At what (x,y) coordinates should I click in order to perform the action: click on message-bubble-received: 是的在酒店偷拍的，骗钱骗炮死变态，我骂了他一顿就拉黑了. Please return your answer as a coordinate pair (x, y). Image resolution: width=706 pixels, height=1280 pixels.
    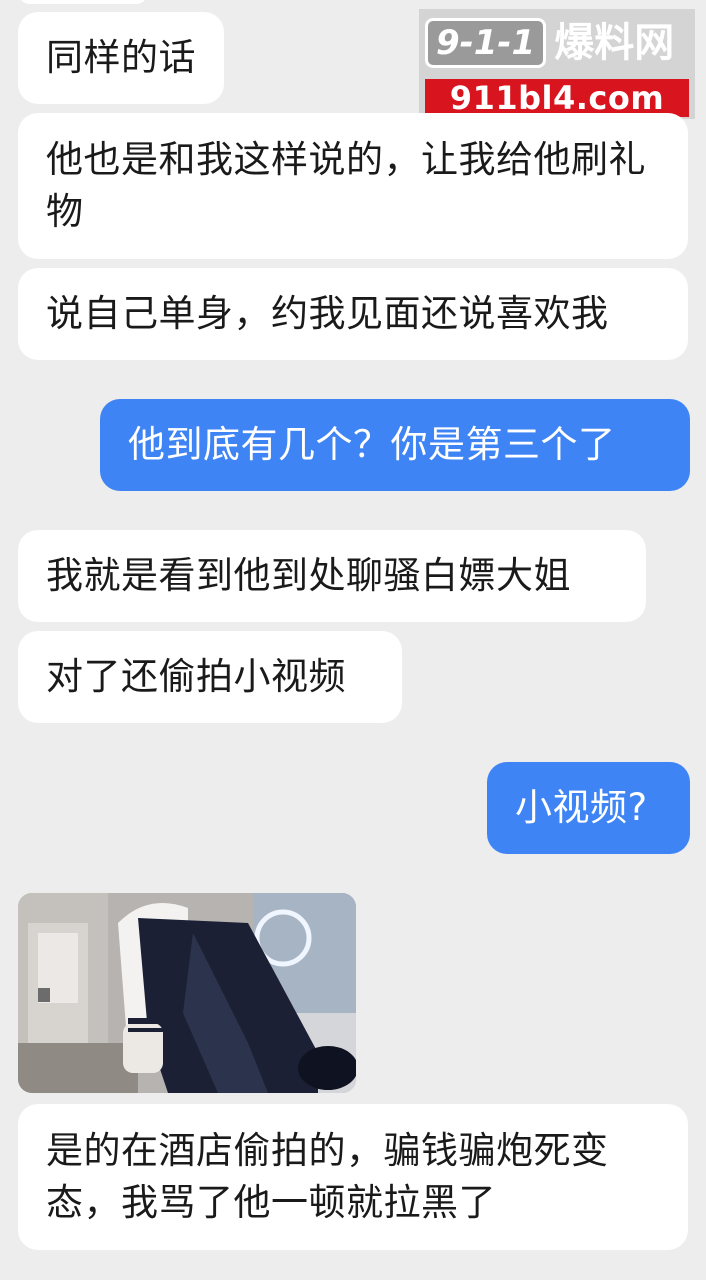
    Looking at the image, I should click on (353, 1177).